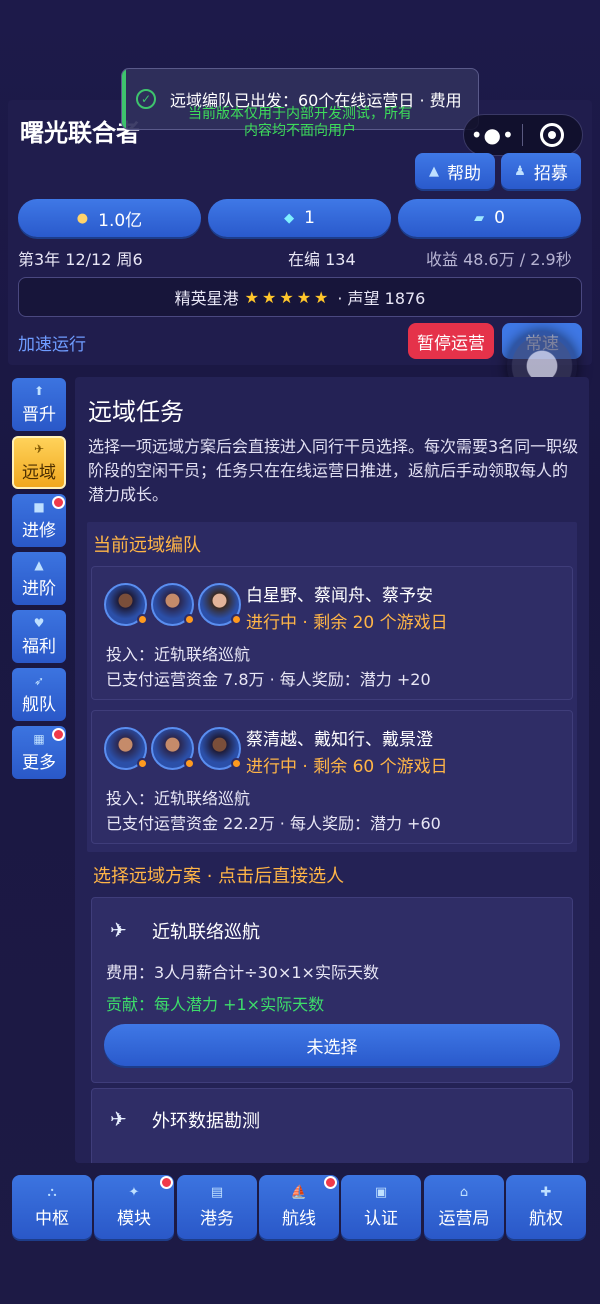  Describe the element at coordinates (322, 259) in the screenshot. I see `staff-count: 在编 134` at that location.